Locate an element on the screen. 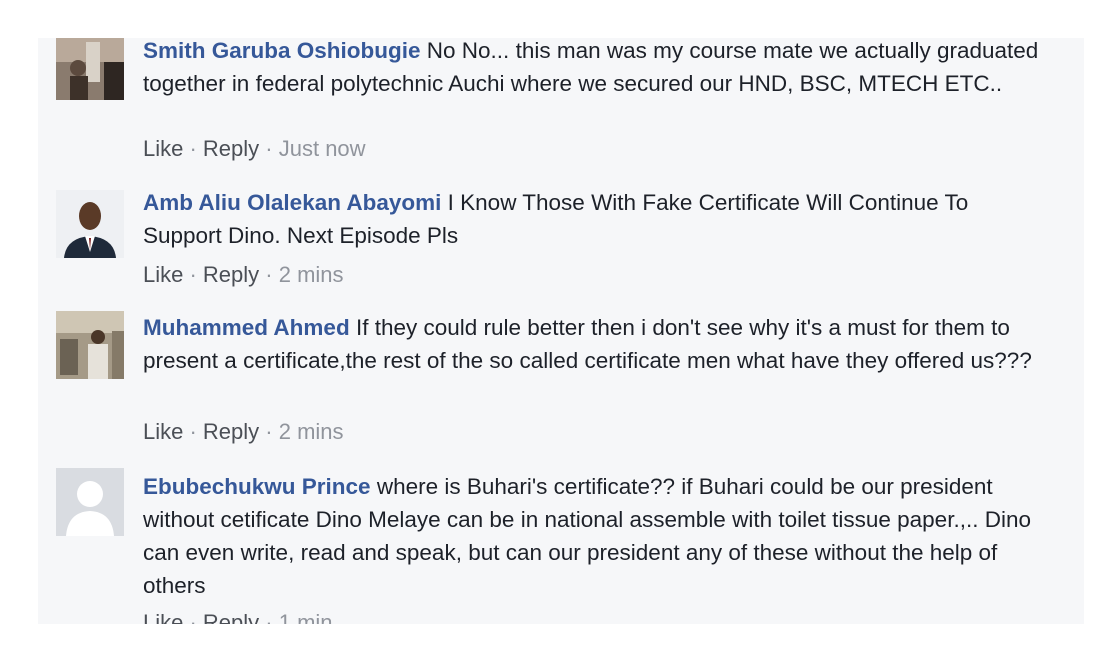 This screenshot has height=660, width=1120. comment-actions: Like · Reply · Just now is located at coordinates (254, 149).